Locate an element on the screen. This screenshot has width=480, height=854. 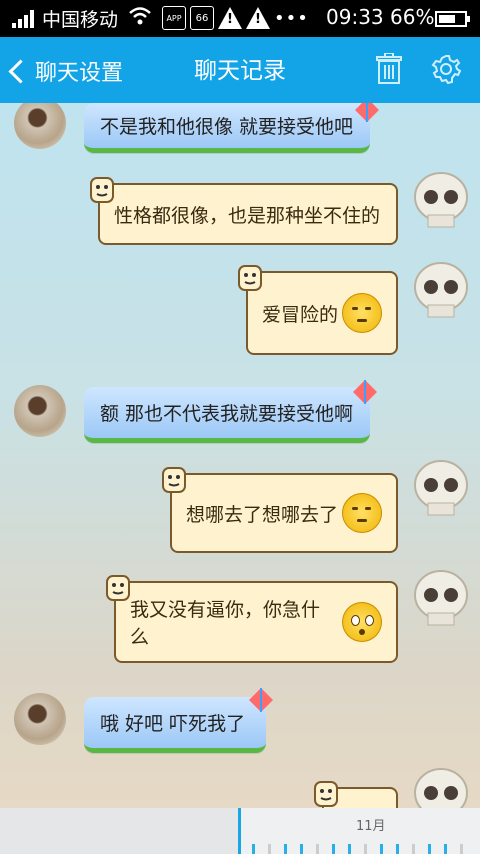
status-bar: 中国移动 APP 66 ! ! ••• 09:33 66% is located at coordinates (240, 18).